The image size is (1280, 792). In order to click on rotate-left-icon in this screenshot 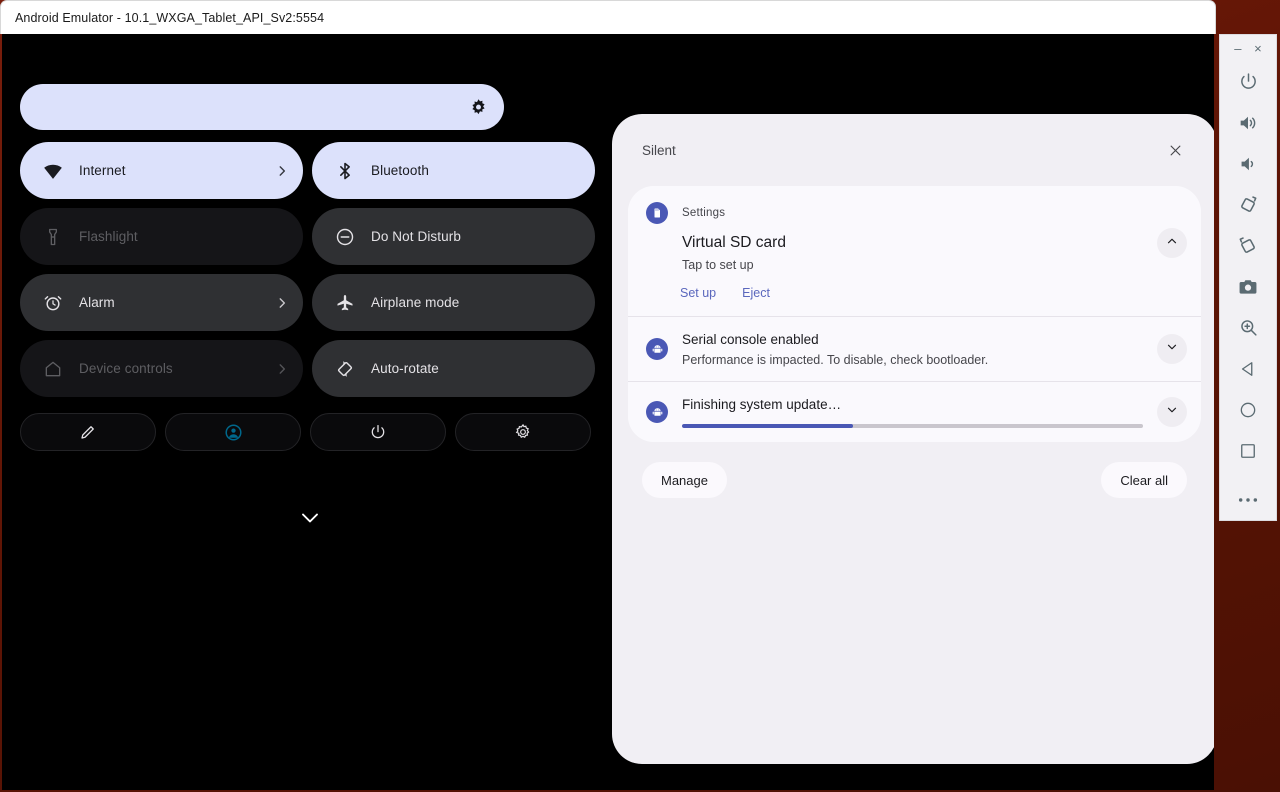, I will do `click(1248, 205)`.